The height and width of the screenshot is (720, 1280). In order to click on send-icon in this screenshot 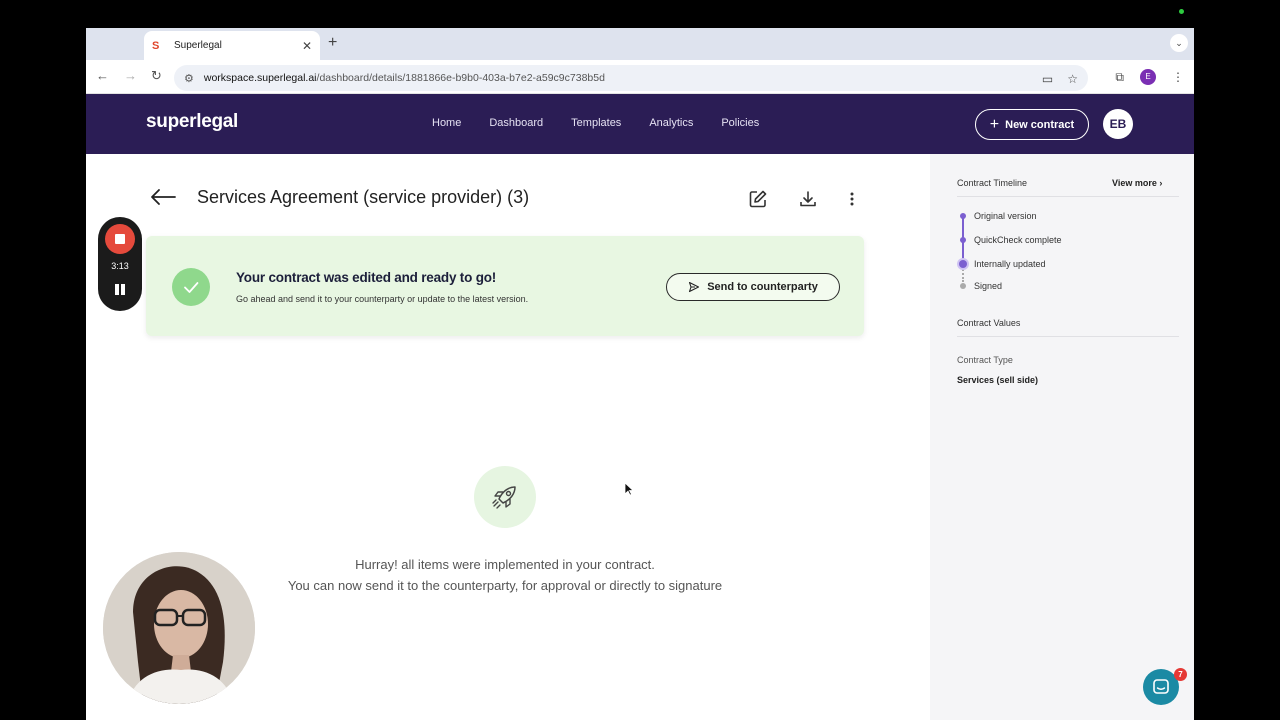, I will do `click(694, 287)`.